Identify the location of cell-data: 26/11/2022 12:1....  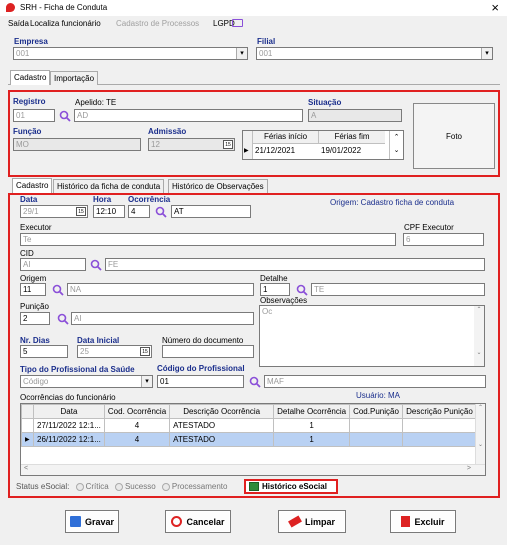
(69, 439).